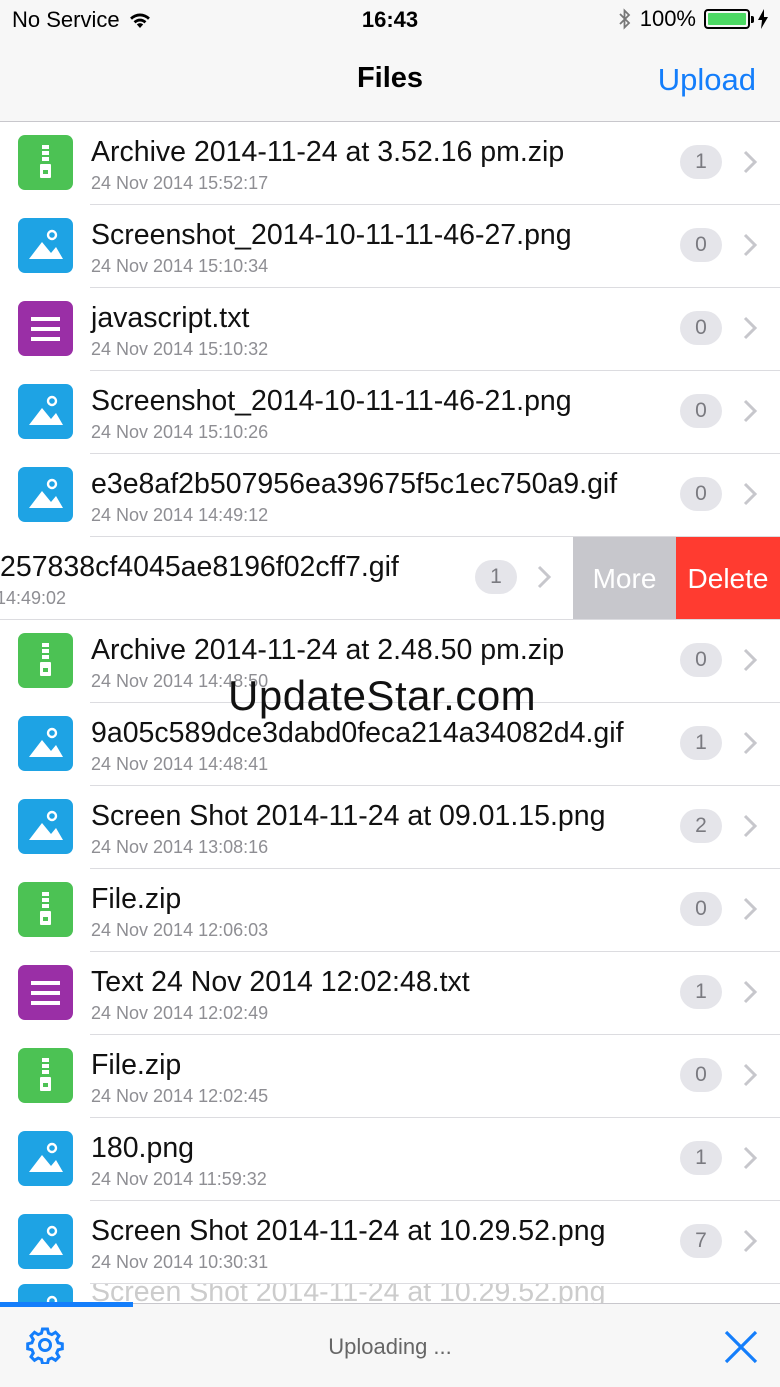 This screenshot has width=780, height=1387. Describe the element at coordinates (624, 578) in the screenshot. I see `more-button: More` at that location.